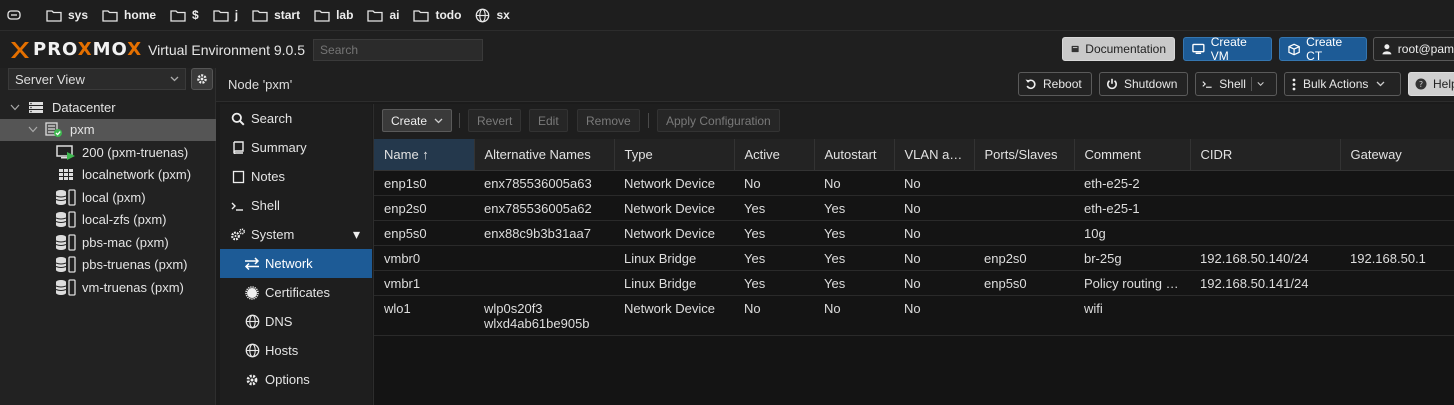 This screenshot has width=1454, height=405. What do you see at coordinates (108, 152) in the screenshot?
I see `tree-item-200: 200 (pxm-truenas)` at bounding box center [108, 152].